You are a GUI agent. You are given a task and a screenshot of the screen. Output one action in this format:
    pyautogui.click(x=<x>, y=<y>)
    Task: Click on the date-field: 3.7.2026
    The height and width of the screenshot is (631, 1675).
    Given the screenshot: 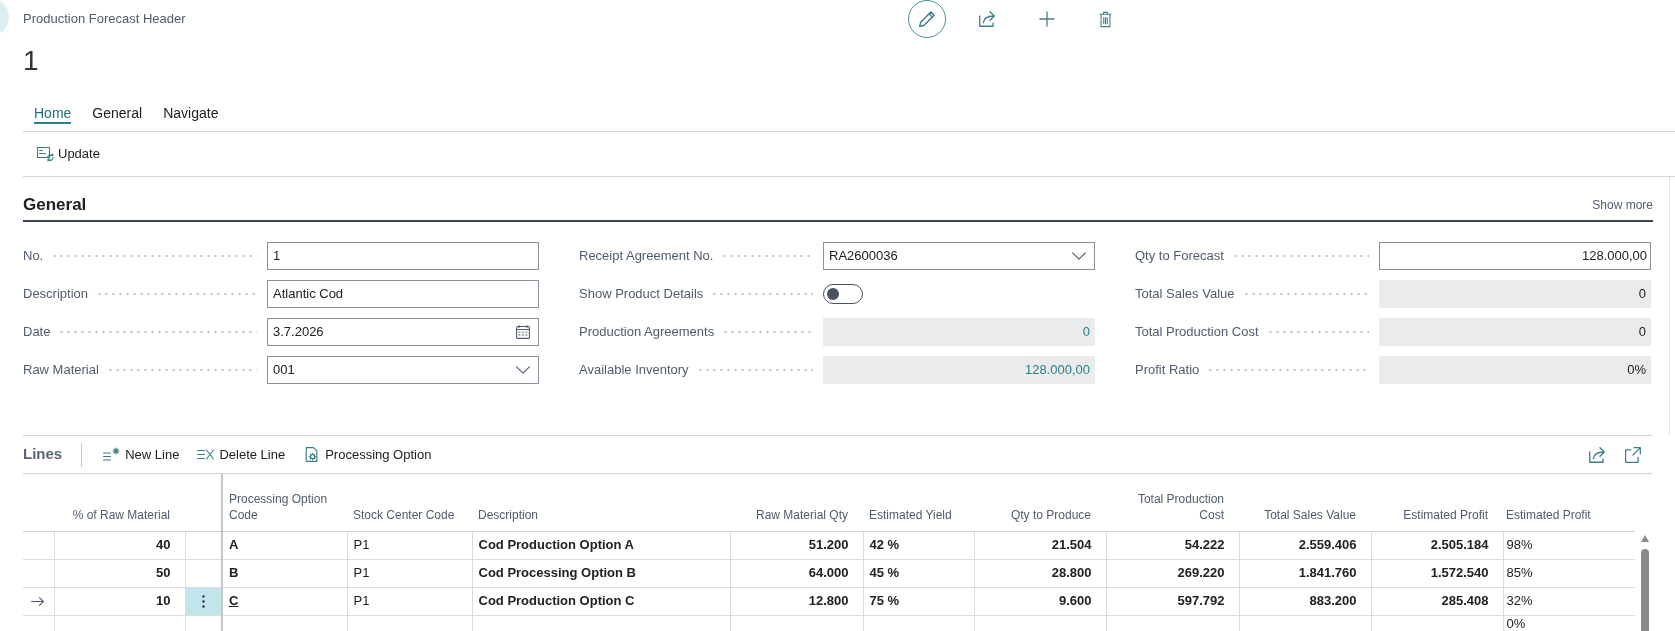 What is the action you would take?
    pyautogui.click(x=403, y=332)
    